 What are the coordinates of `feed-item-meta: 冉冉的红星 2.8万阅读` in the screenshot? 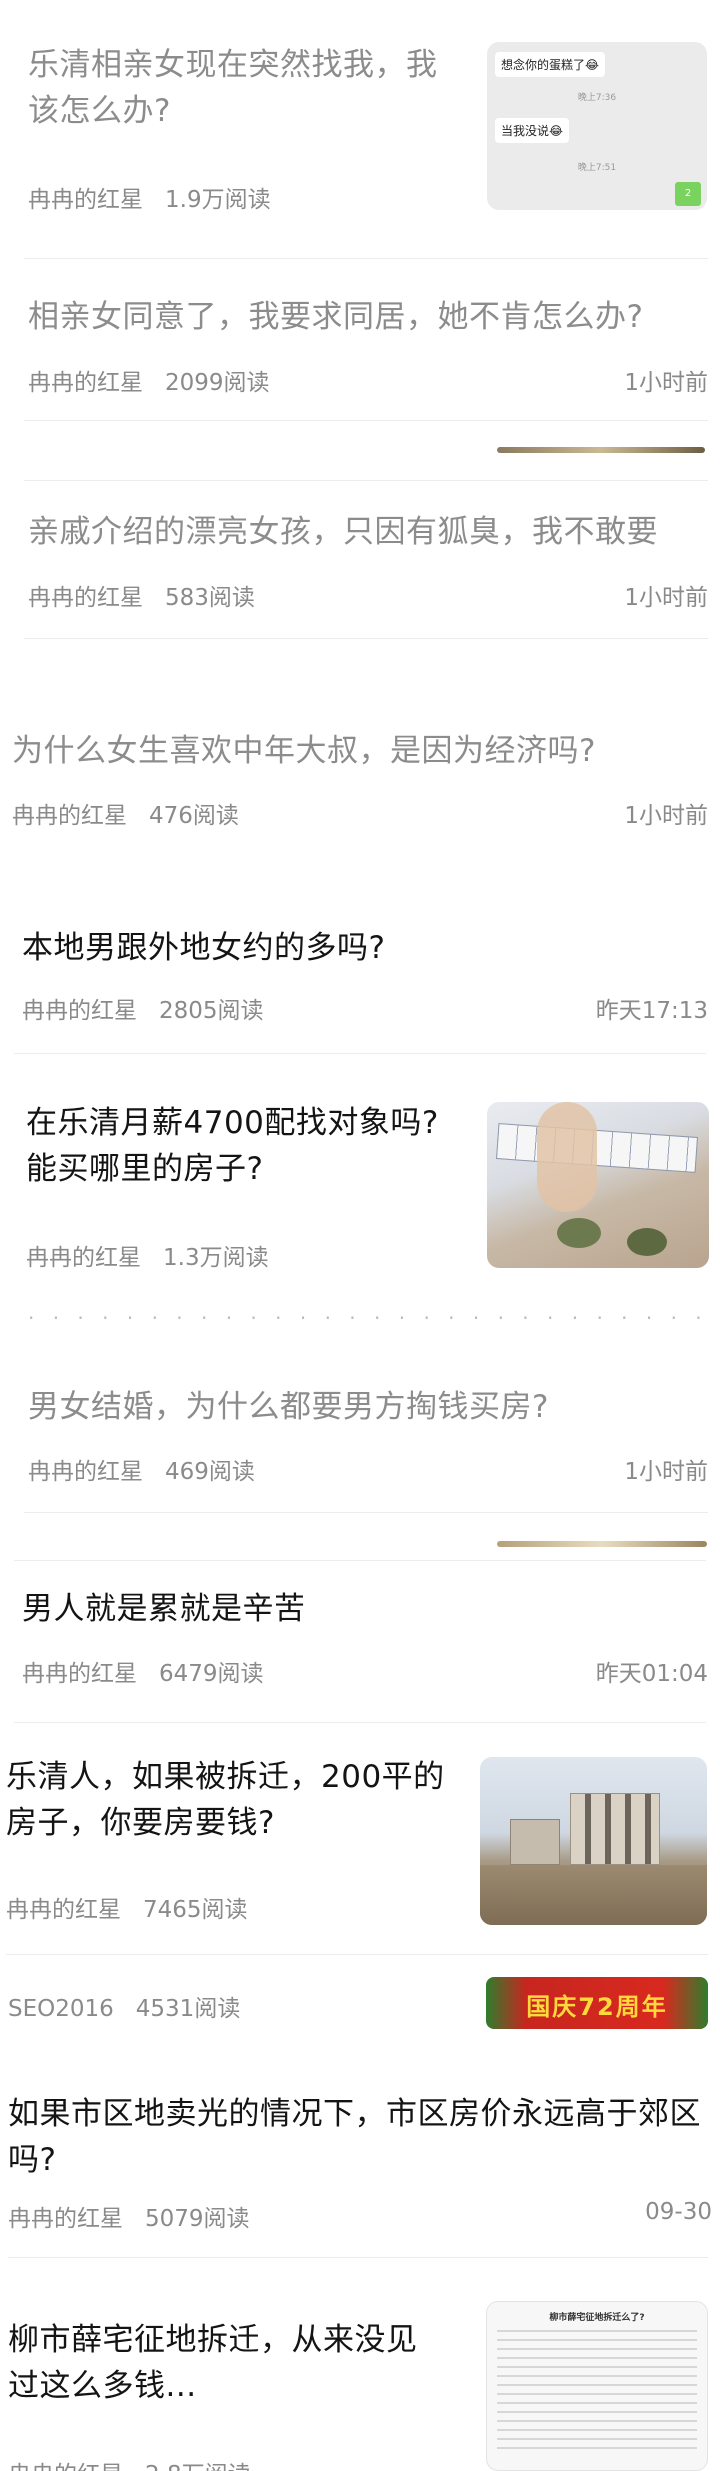 It's located at (129, 2463).